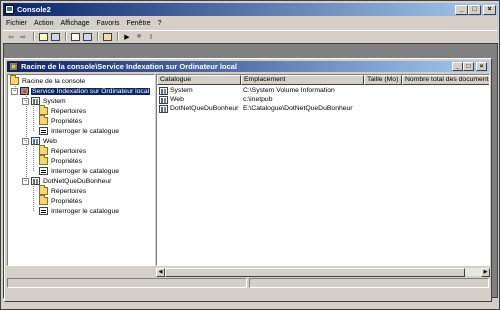  I want to click on tree-catalog-label: System, so click(54, 101).